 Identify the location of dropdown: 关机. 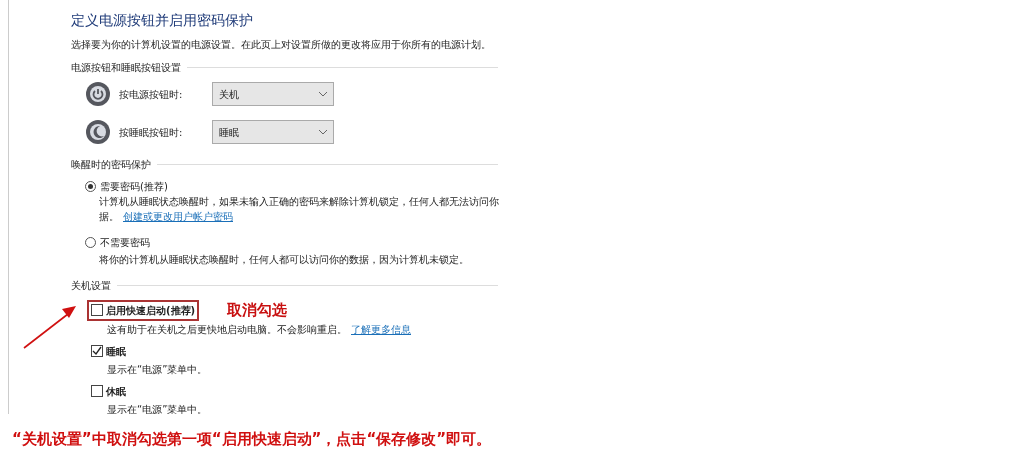
(273, 94).